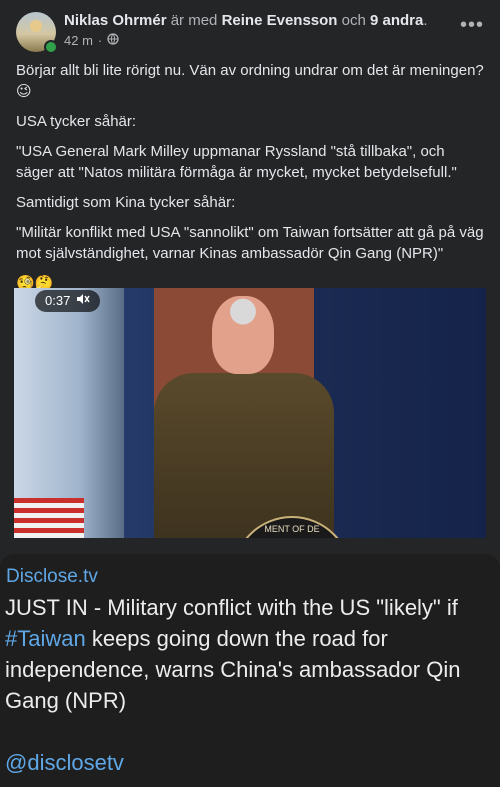 The image size is (500, 787). Describe the element at coordinates (113, 41) in the screenshot. I see `globe-icon` at that location.